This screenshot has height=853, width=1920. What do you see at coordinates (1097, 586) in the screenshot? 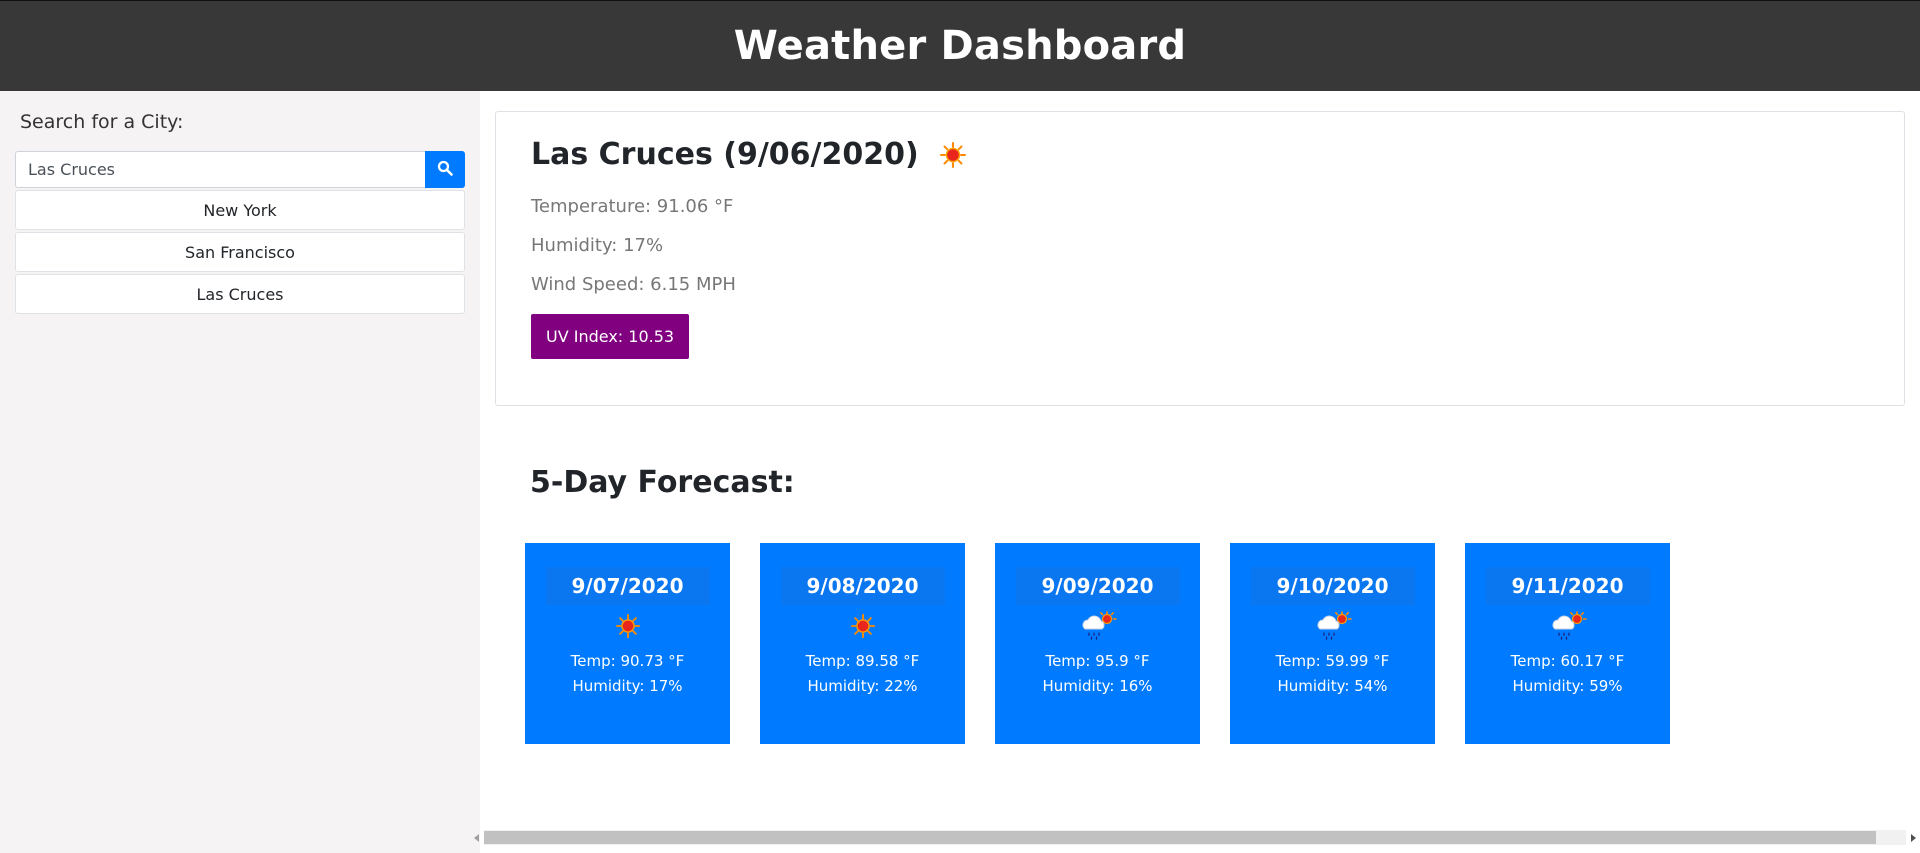
I see `forecast-date: 9/09/2020` at bounding box center [1097, 586].